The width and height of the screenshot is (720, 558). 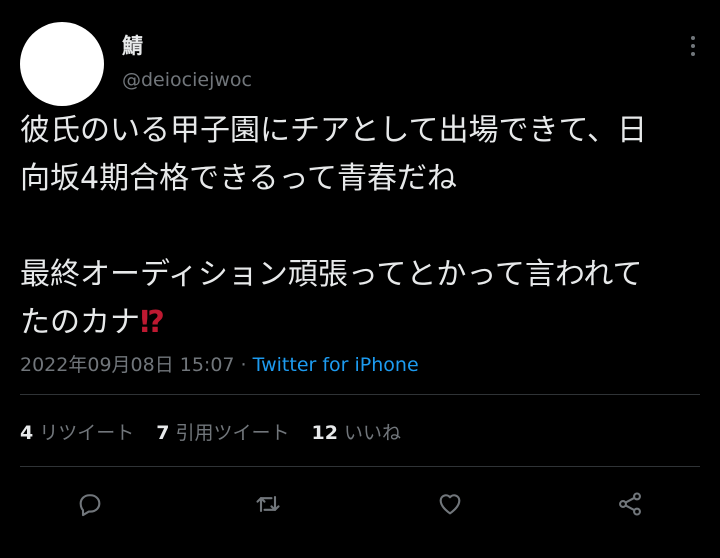 I want to click on retweet-icon, so click(x=268, y=504).